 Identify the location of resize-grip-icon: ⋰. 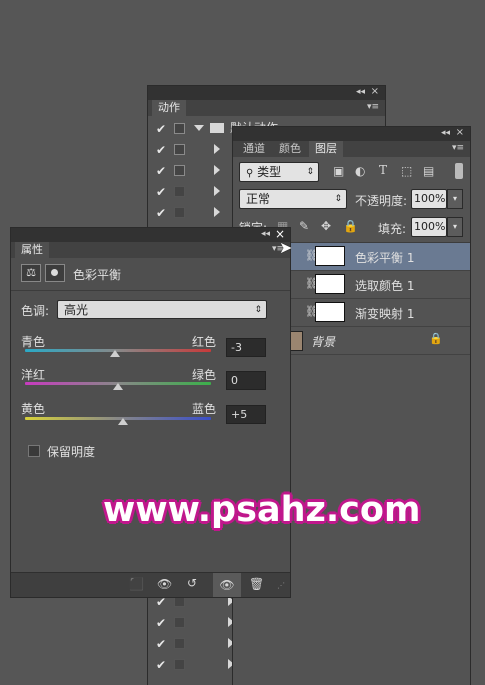
(281, 585).